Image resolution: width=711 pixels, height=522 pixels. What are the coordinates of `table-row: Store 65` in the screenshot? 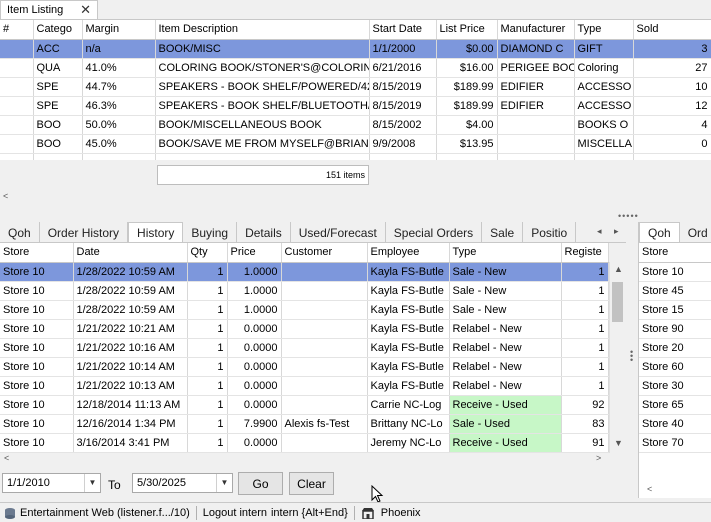 It's located at (675, 405).